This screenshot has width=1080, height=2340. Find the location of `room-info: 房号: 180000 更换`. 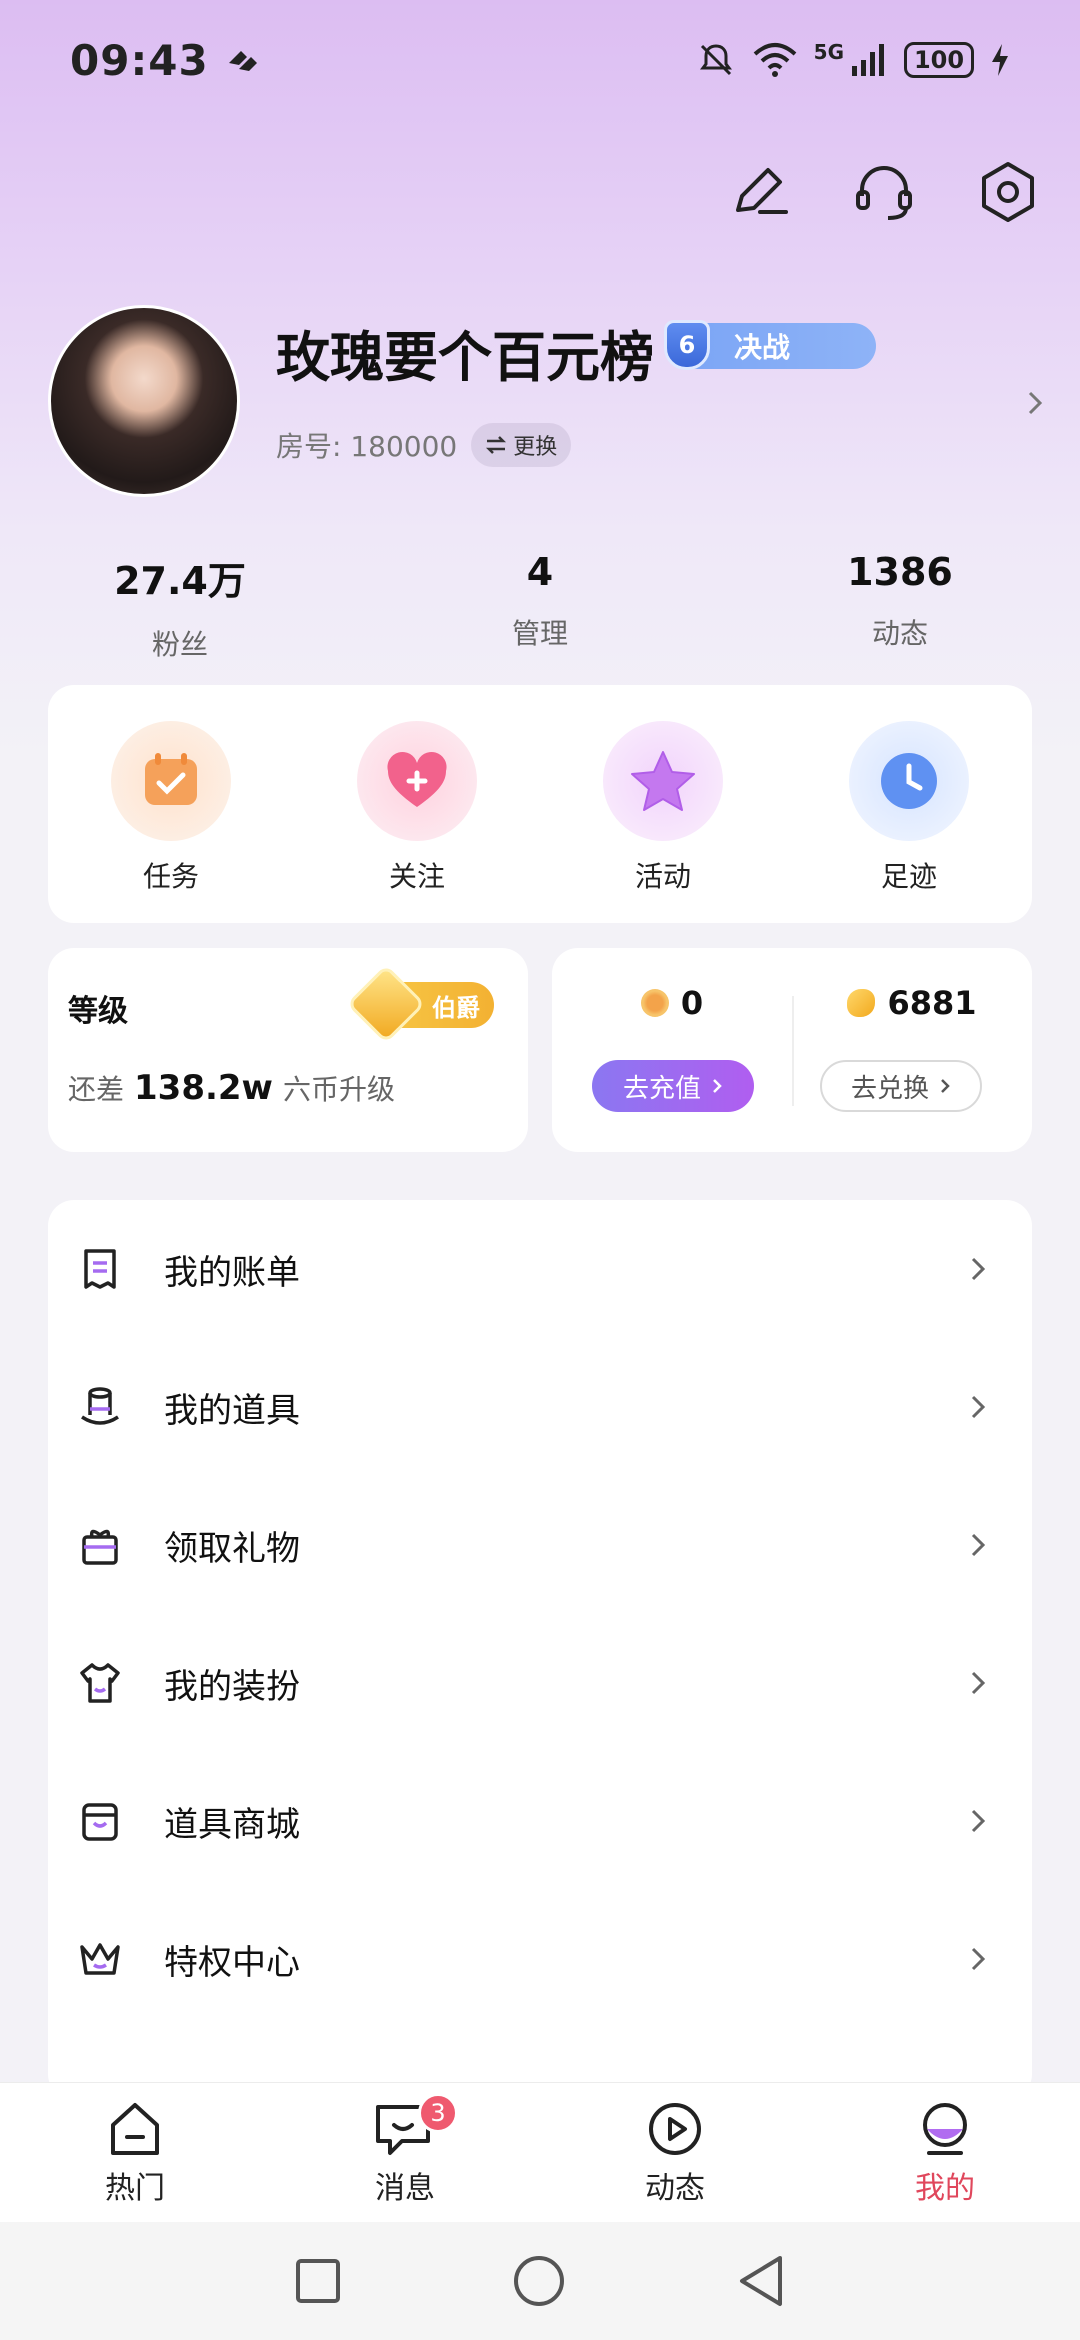

room-info: 房号: 180000 更换 is located at coordinates (424, 445).